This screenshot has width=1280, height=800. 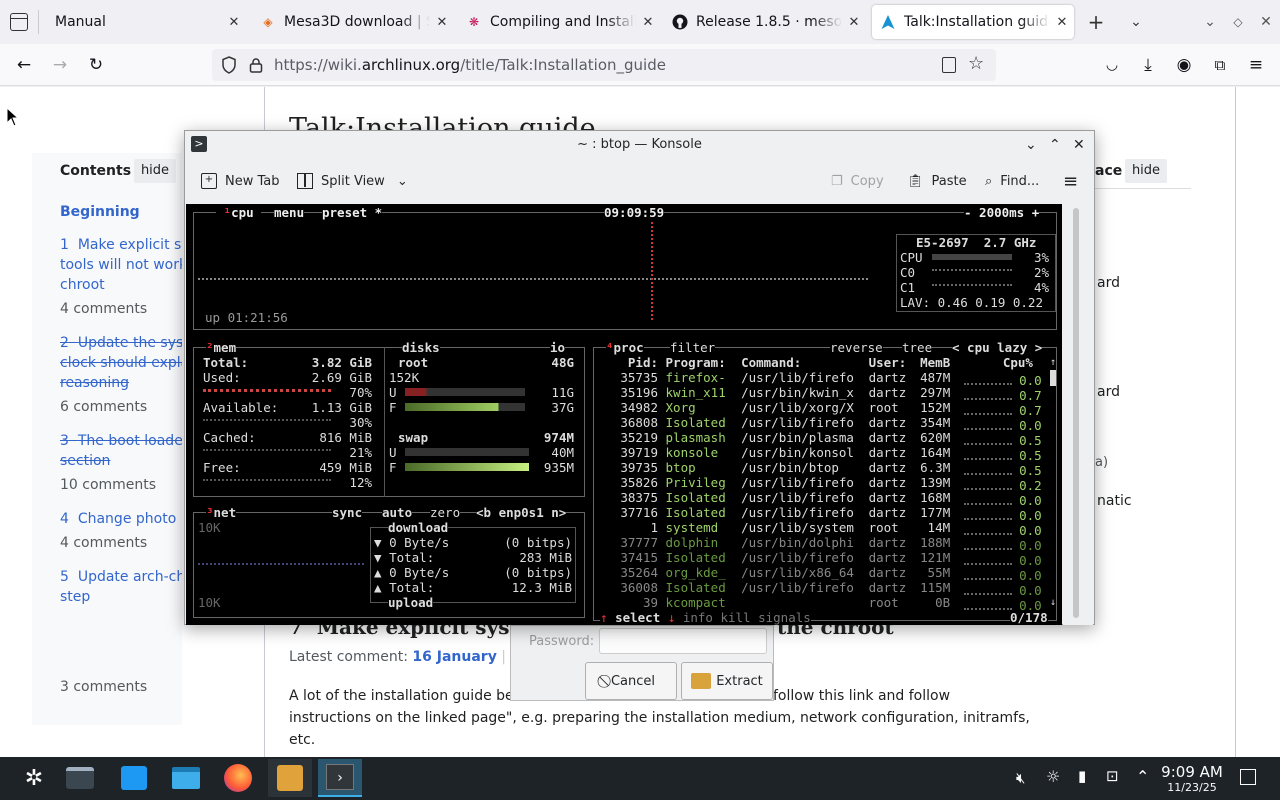 I want to click on toc-beginning-link: Beginning, so click(x=100, y=212).